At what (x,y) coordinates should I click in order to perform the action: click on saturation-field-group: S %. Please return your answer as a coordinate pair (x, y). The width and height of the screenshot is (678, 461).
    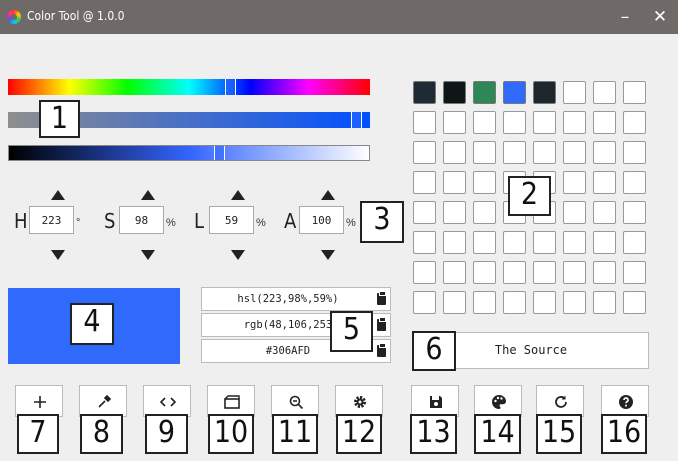
    Looking at the image, I should click on (140, 226).